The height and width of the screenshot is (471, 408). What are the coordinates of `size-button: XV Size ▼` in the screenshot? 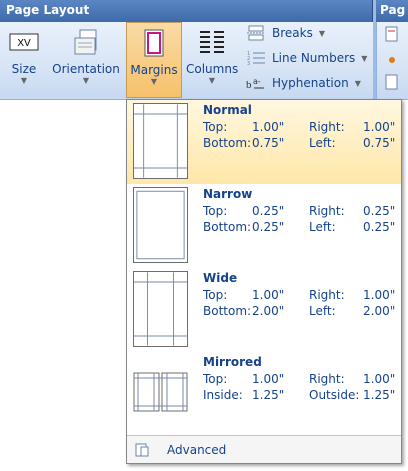 It's located at (24, 59).